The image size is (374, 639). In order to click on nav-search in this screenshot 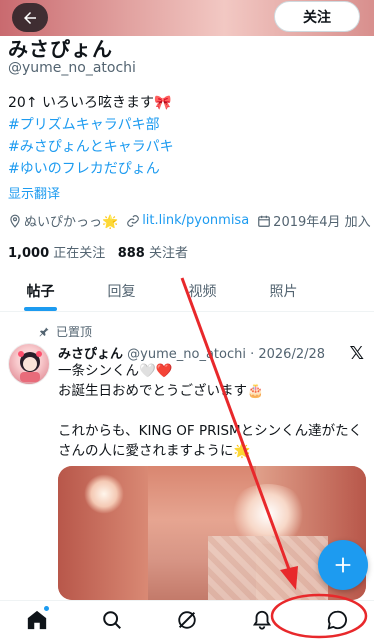, I will do `click(112, 620)`.